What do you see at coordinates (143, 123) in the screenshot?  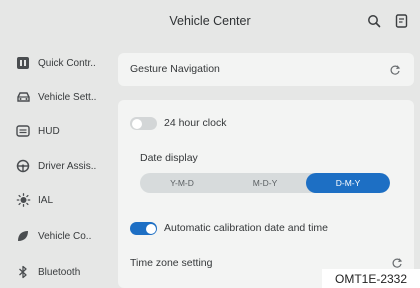 I see `clock-24h-toggle` at bounding box center [143, 123].